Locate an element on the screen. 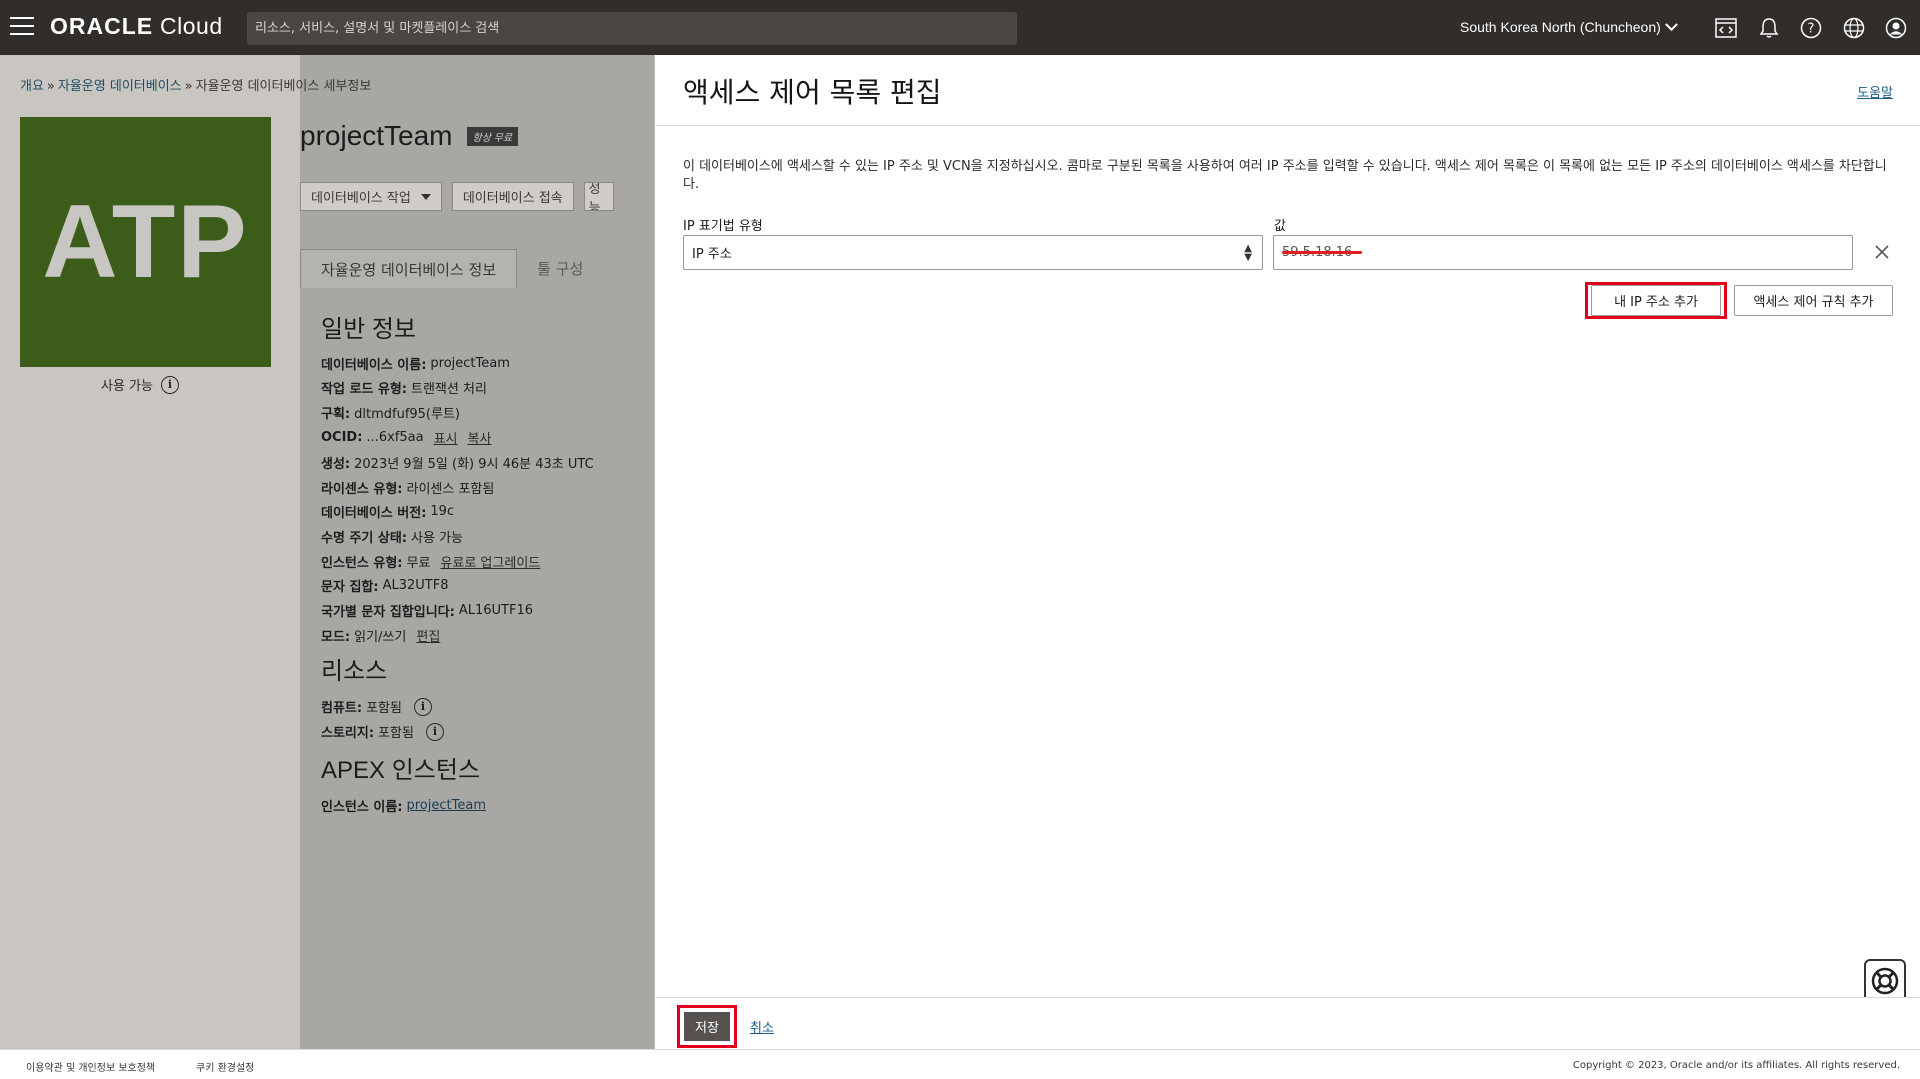  breadcrumb-overview: 개요 is located at coordinates (32, 86).